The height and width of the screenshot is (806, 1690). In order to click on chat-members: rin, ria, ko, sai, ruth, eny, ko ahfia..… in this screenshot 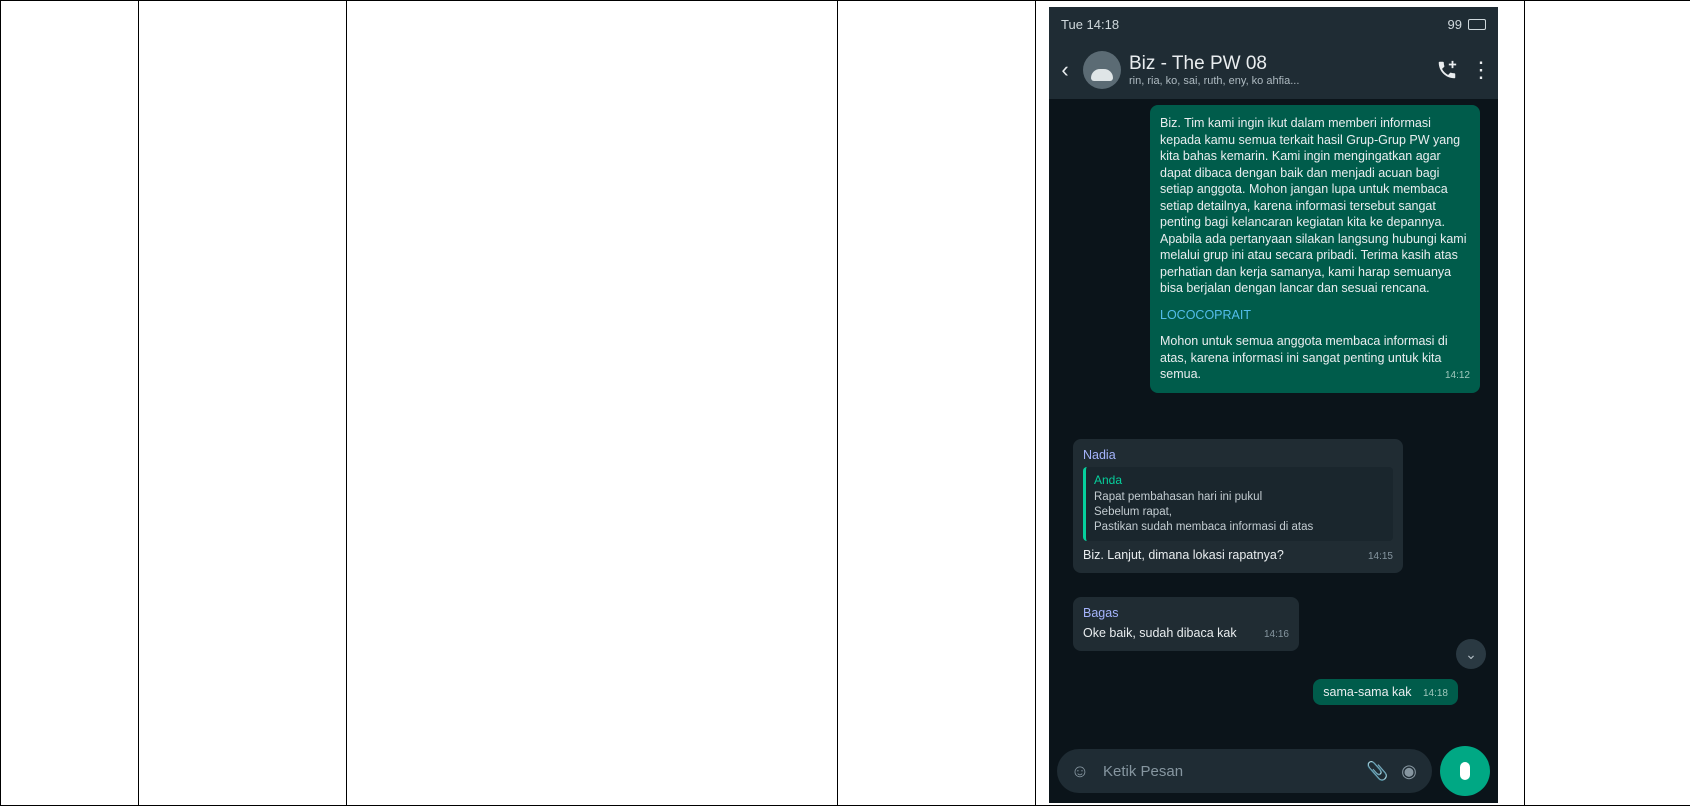, I will do `click(1214, 81)`.